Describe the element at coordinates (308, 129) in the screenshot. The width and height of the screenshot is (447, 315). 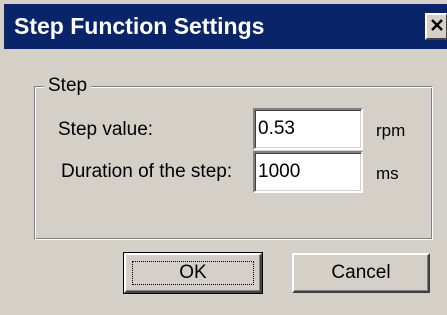
I see `step-value-input` at that location.